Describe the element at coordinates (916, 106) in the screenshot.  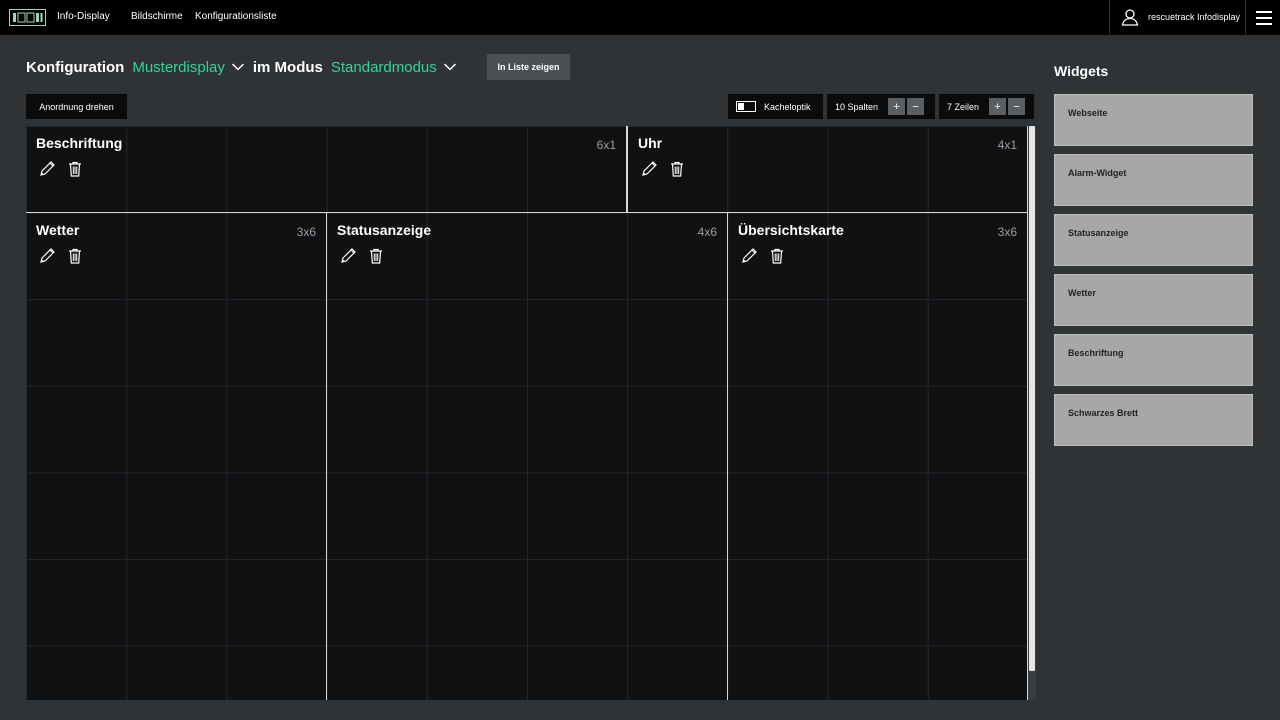
I see `columns-minus-button: −` at that location.